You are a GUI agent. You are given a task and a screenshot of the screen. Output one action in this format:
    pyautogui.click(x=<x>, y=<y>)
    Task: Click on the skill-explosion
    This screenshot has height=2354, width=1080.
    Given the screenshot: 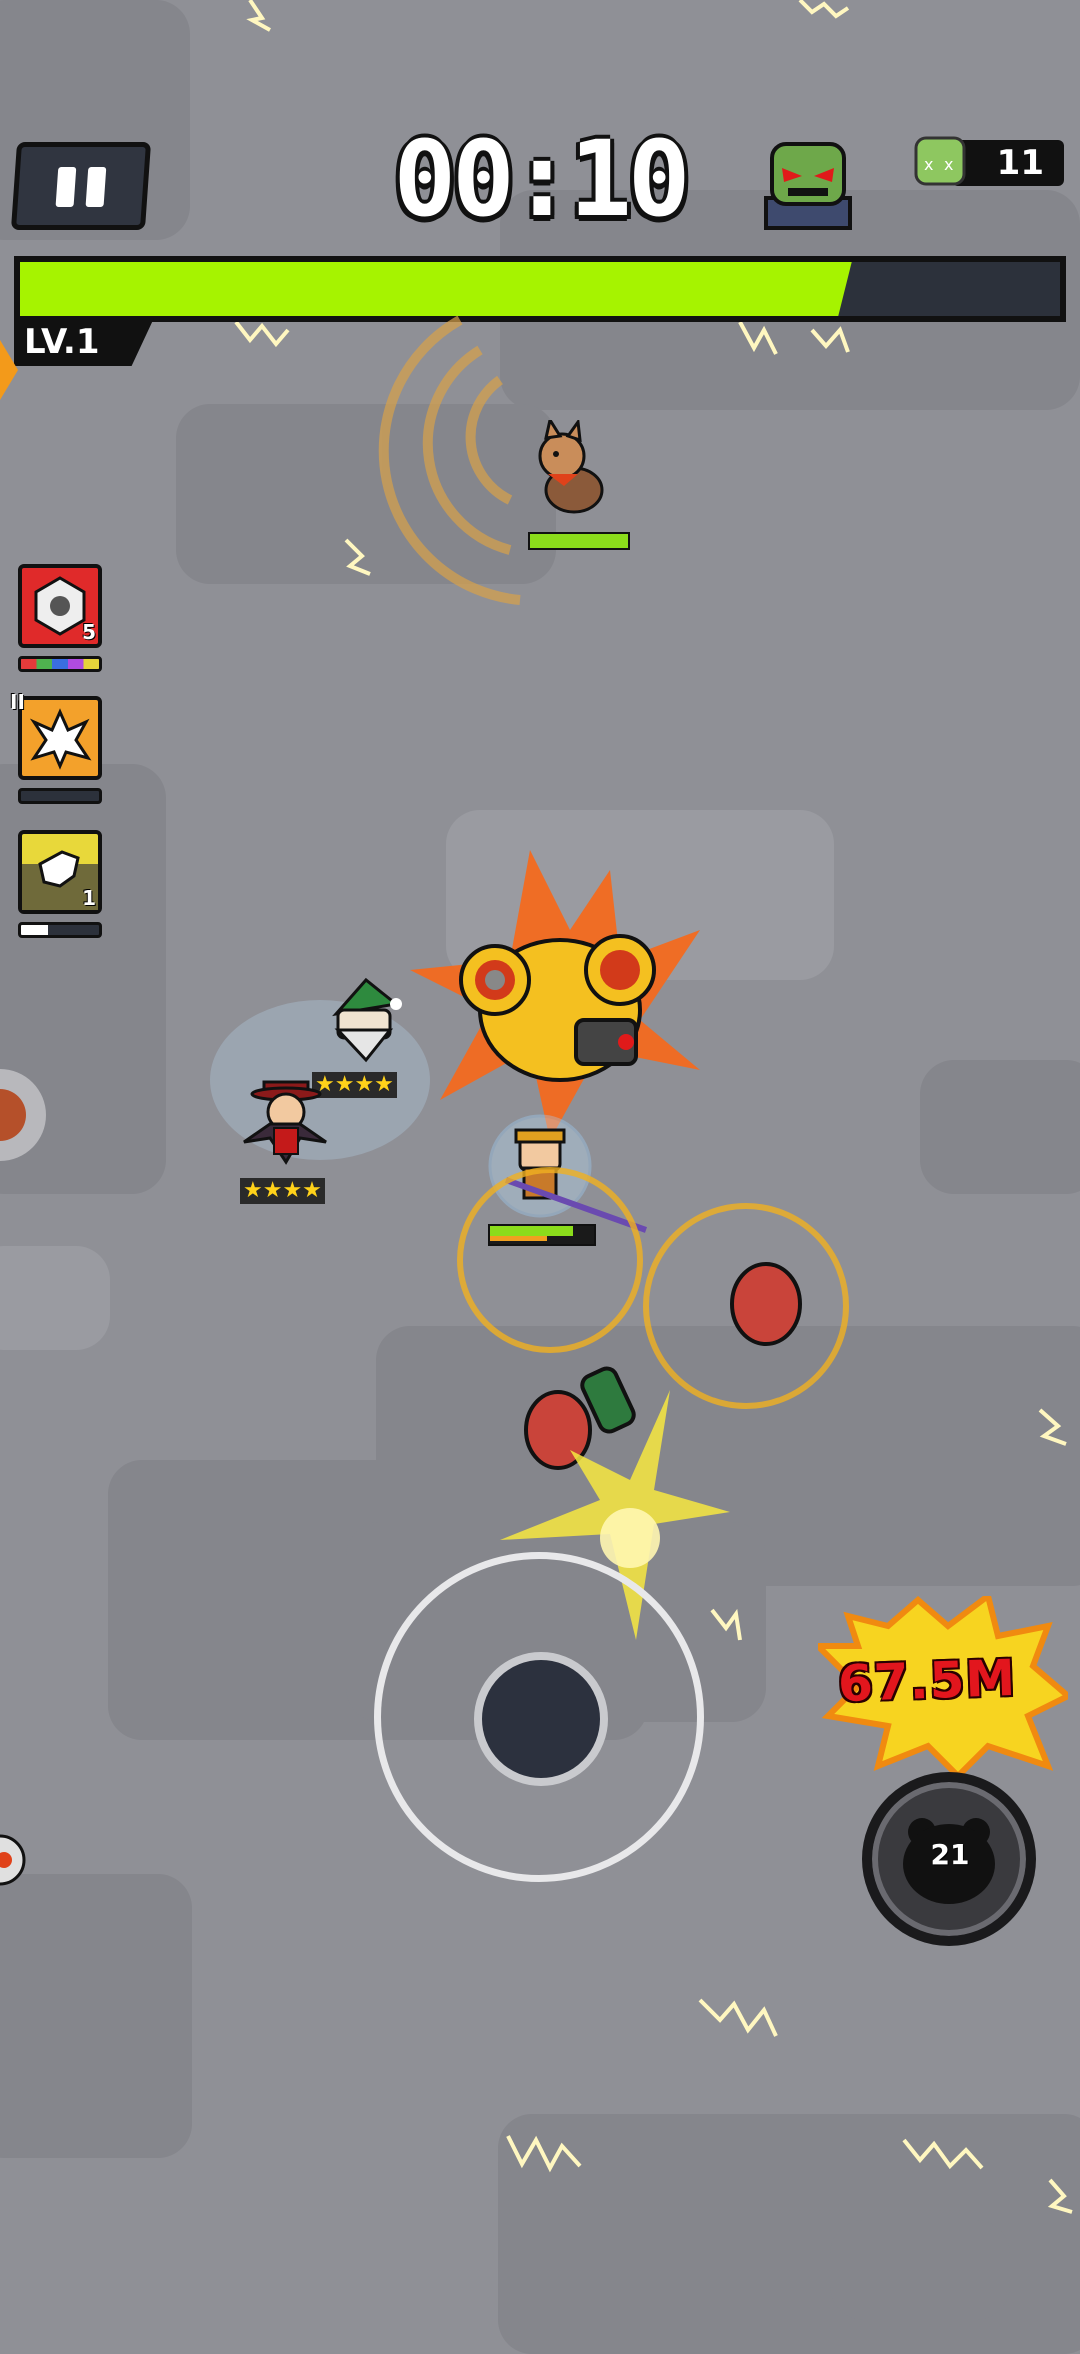 What is the action you would take?
    pyautogui.click(x=60, y=738)
    